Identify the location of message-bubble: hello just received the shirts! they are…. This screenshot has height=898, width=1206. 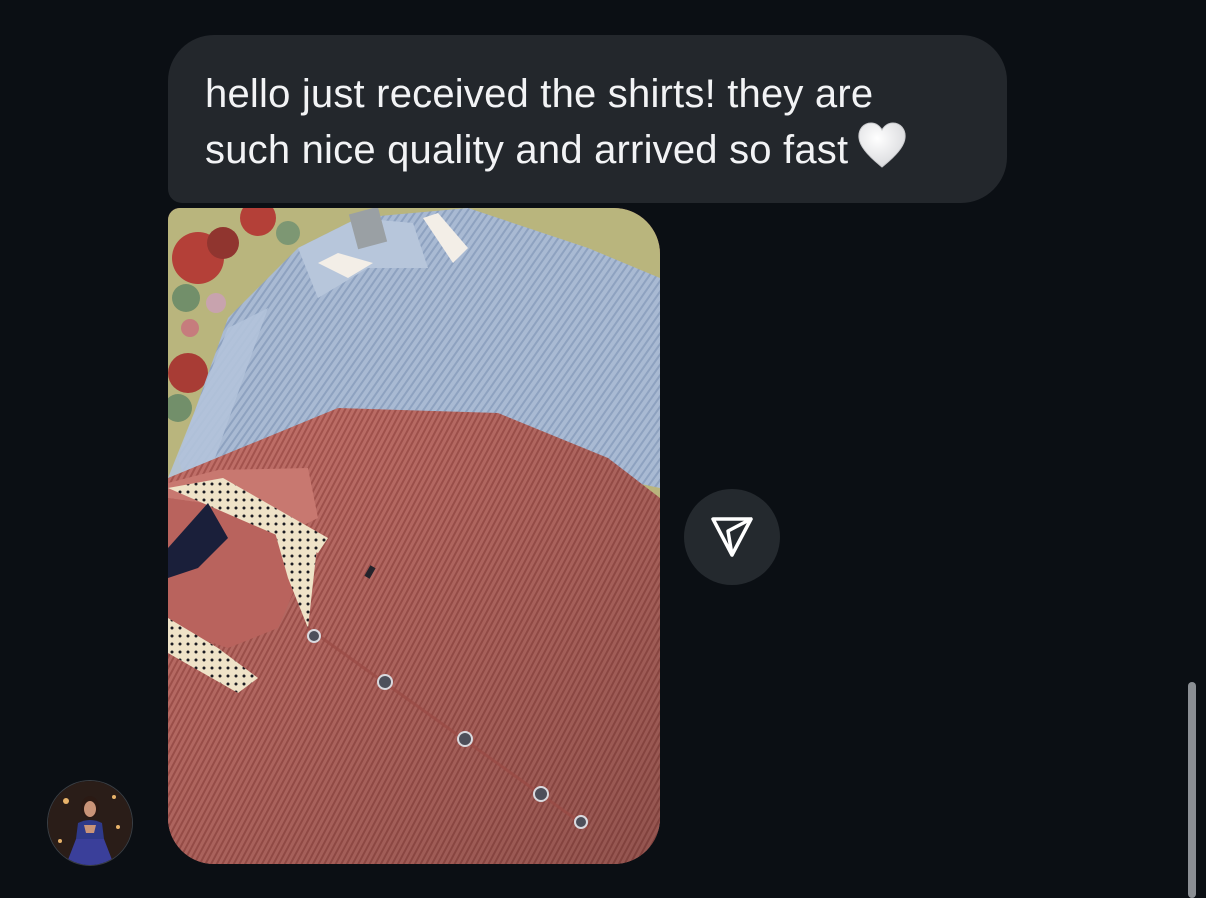
(587, 119).